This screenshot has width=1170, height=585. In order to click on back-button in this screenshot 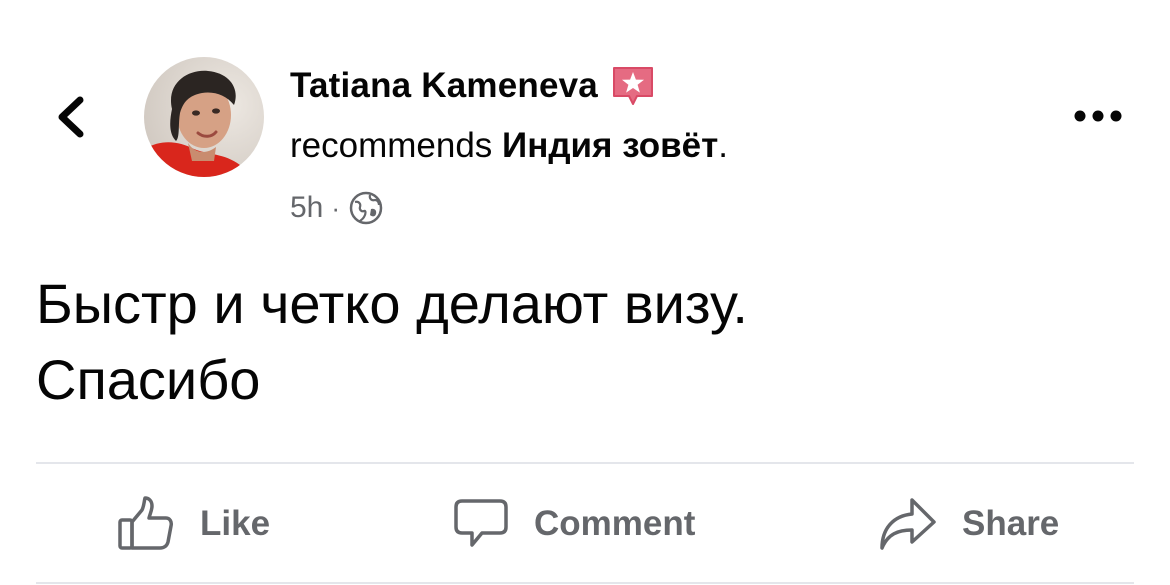, I will do `click(70, 117)`.